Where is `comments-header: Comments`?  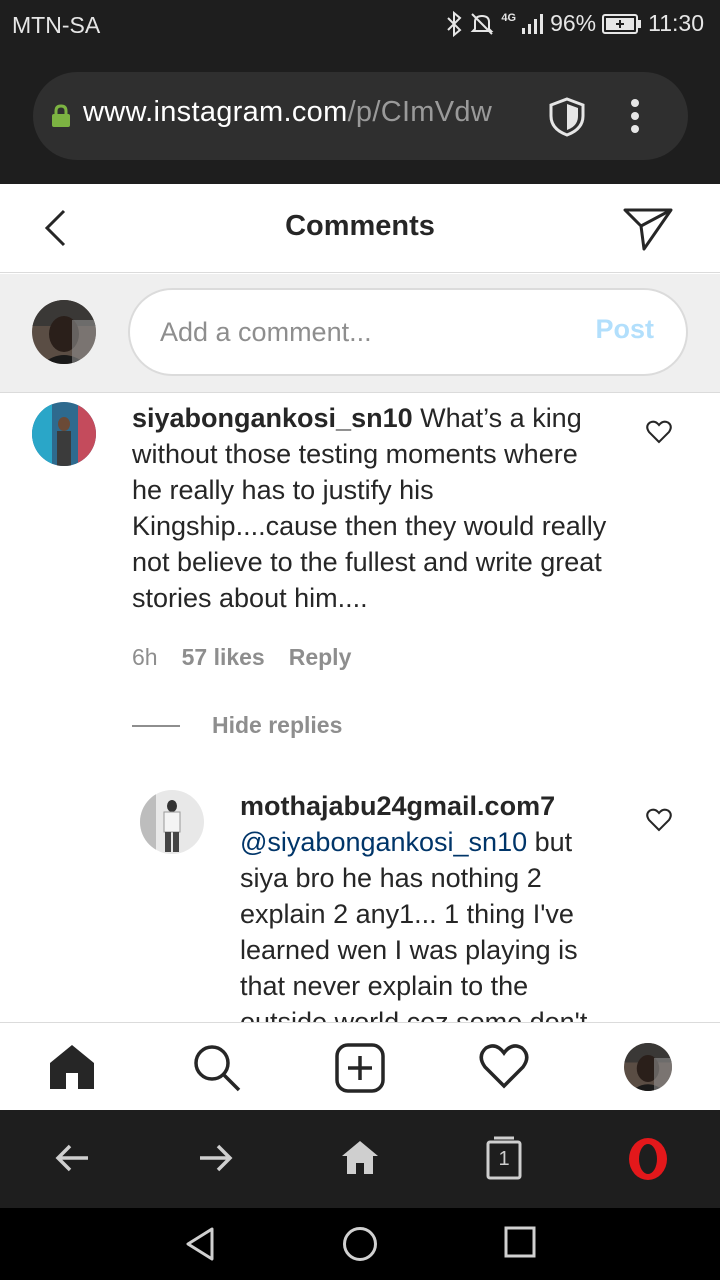
comments-header: Comments is located at coordinates (360, 228).